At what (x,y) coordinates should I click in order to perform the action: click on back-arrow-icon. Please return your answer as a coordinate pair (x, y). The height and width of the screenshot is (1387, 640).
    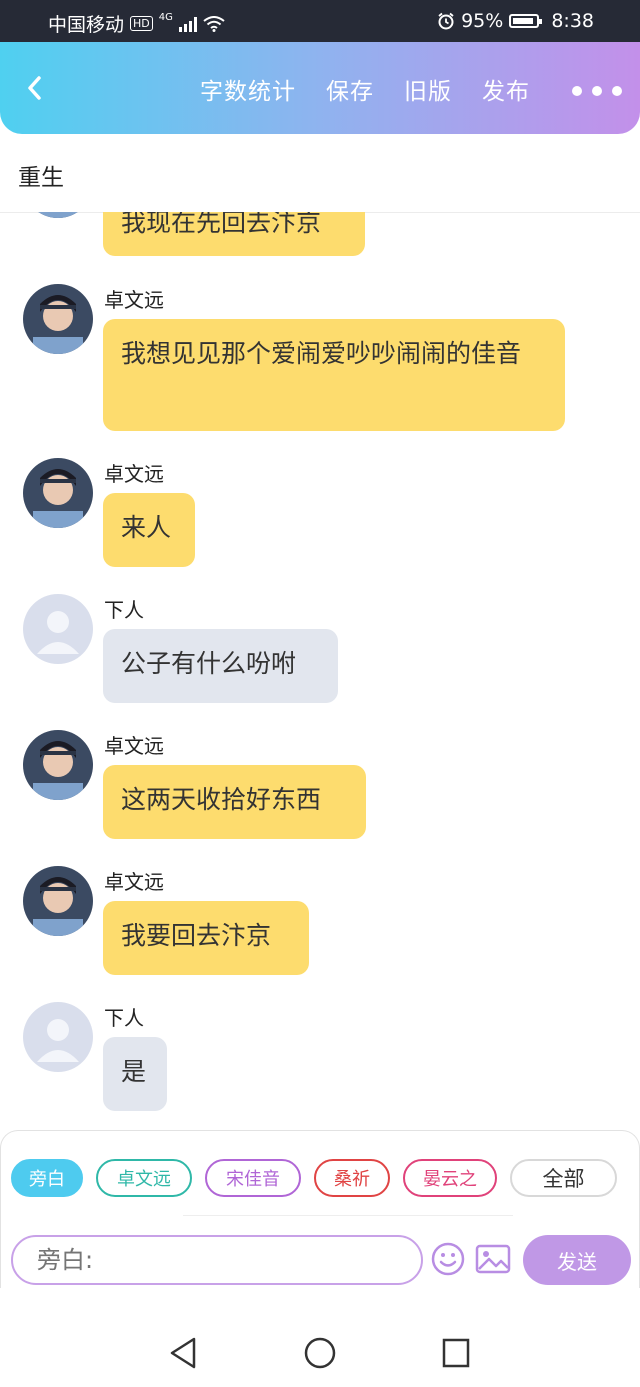
    Looking at the image, I should click on (36, 88).